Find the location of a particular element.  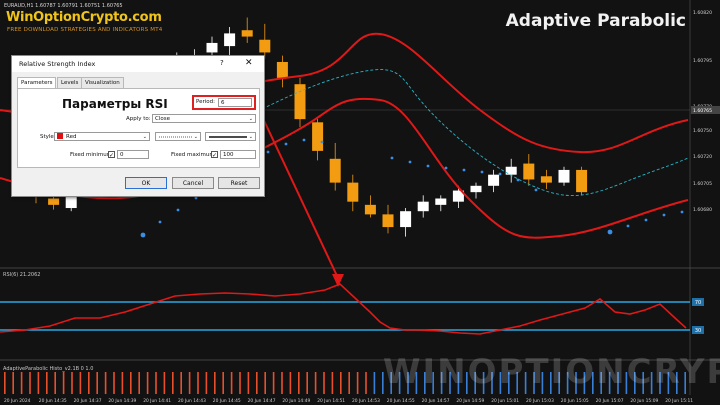

time-label: 20 Jun 14:55 is located at coordinates (401, 401).